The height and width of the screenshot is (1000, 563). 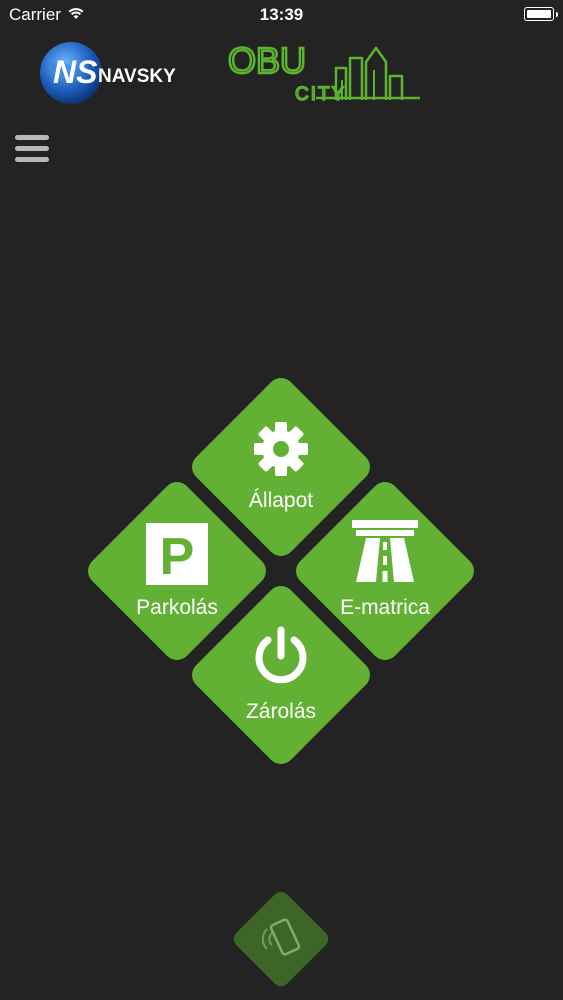 What do you see at coordinates (281, 711) in the screenshot?
I see `zarolas-label: Zárolás` at bounding box center [281, 711].